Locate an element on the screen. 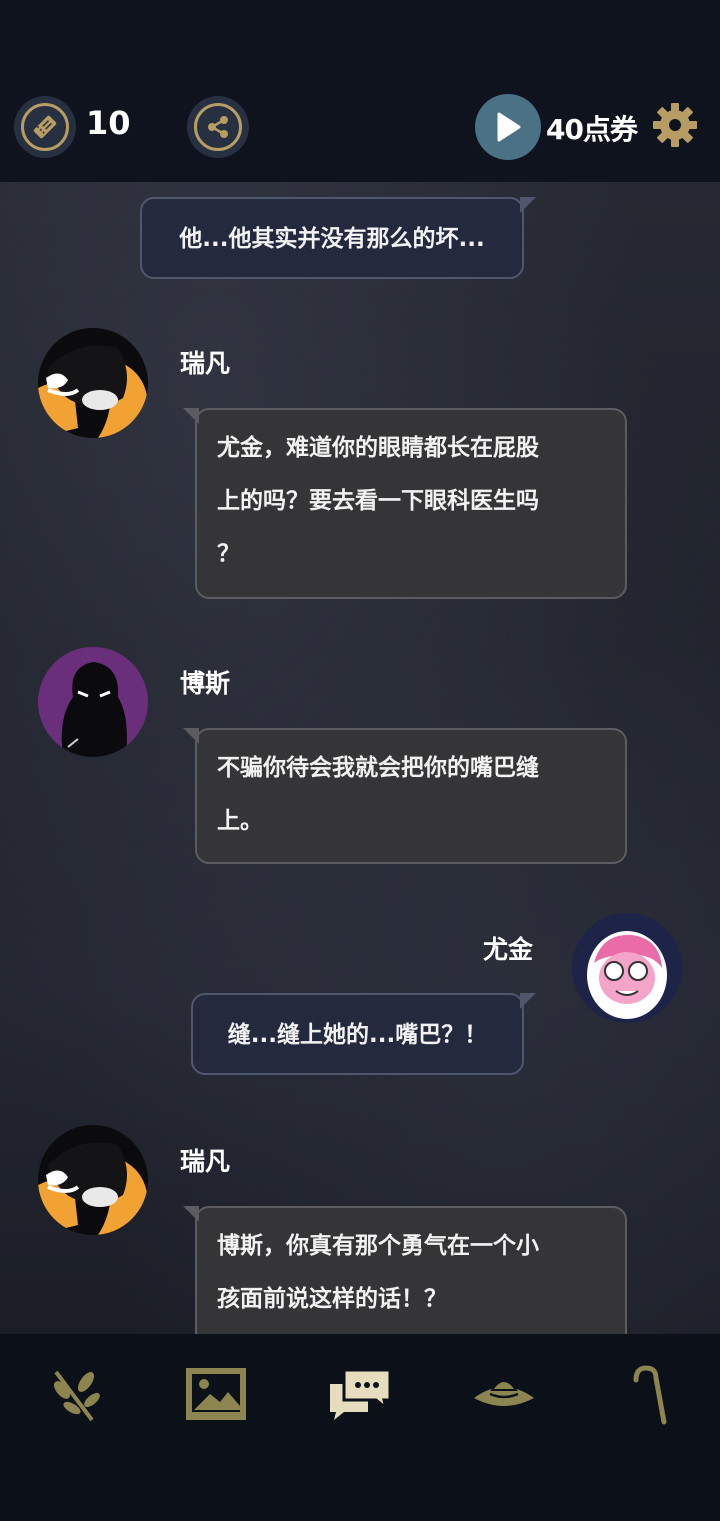 The width and height of the screenshot is (720, 1521). message-line: 尤金，难道你的眼睛都长在屁股 is located at coordinates (378, 448).